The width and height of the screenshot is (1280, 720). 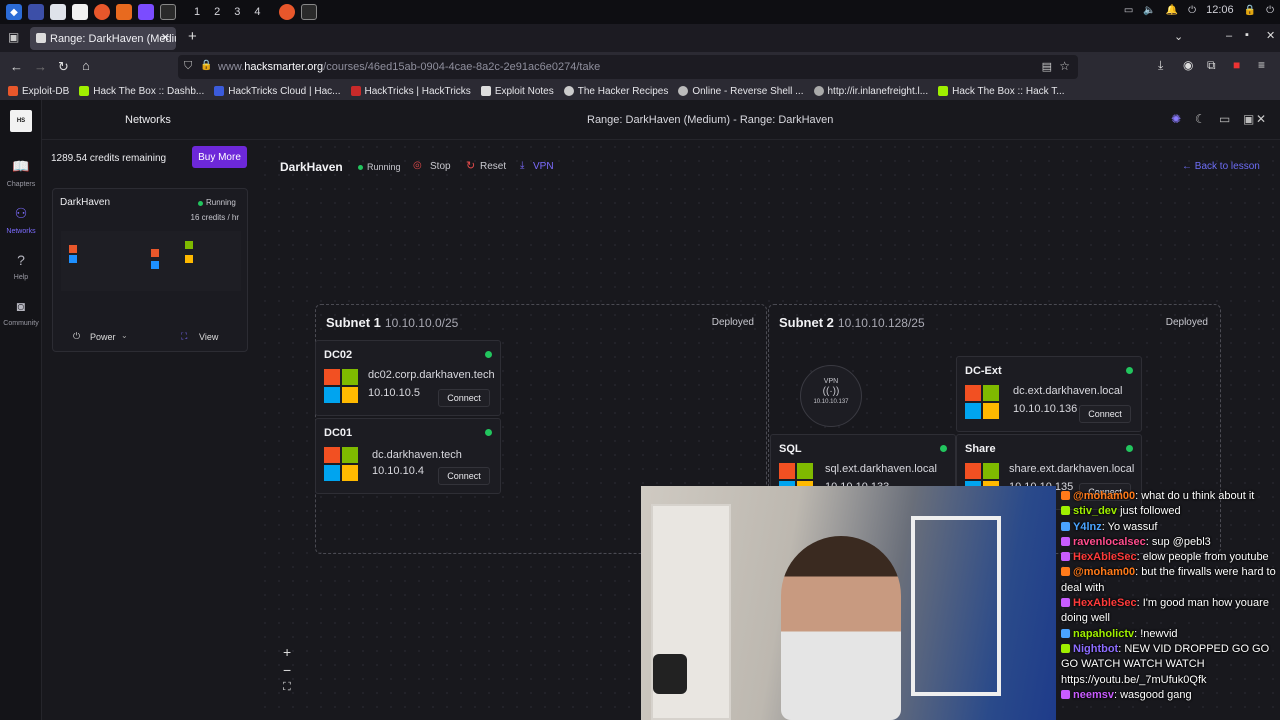 I want to click on reload-icon: ↻, so click(x=63, y=67).